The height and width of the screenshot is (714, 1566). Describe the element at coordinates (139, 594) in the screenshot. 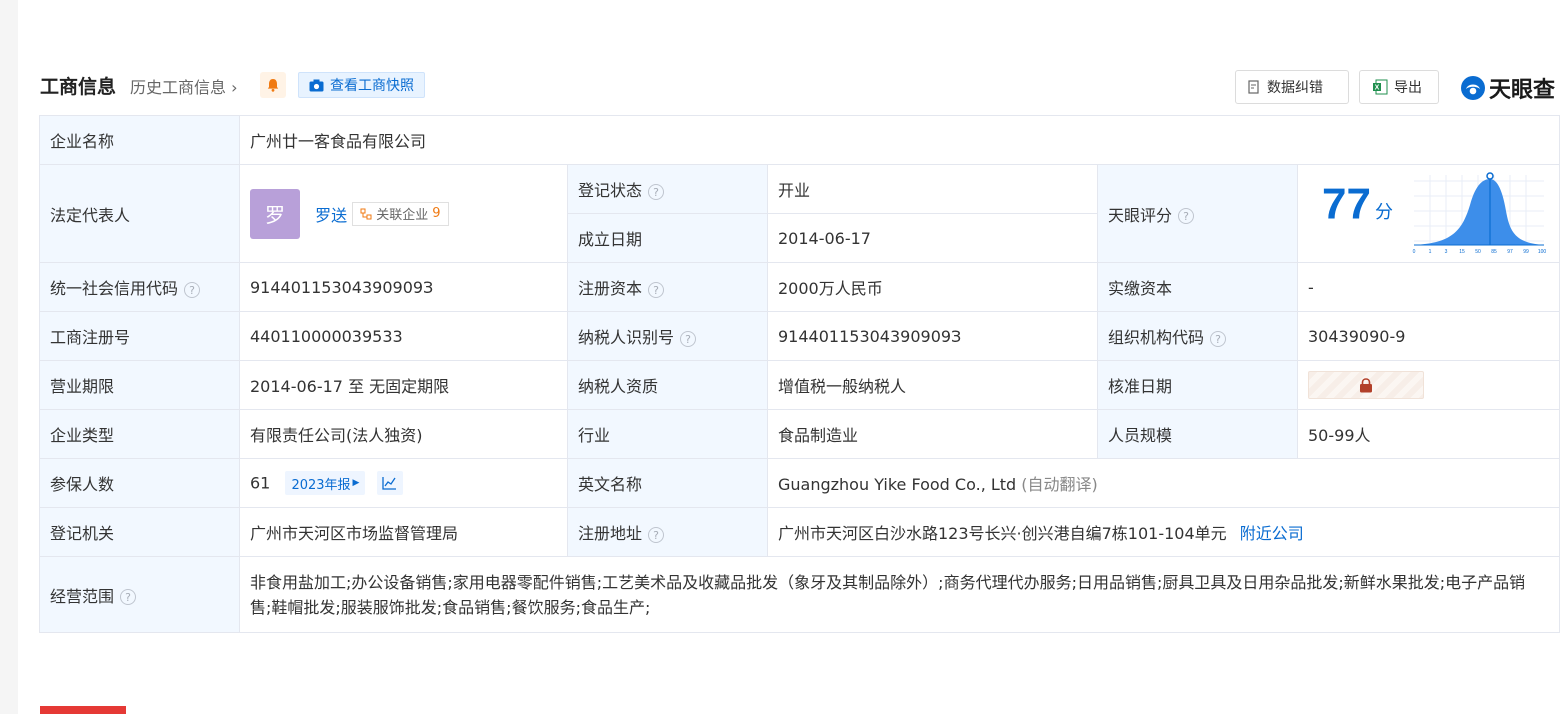

I see `scope-label-cell: 经营范围?` at that location.